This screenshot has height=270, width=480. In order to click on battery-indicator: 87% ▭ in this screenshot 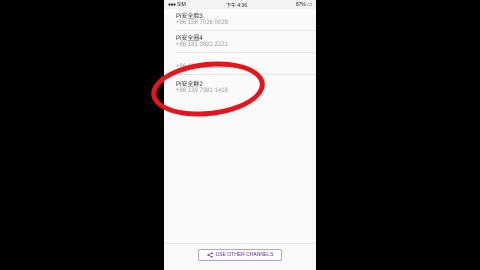, I will do `click(303, 5)`.